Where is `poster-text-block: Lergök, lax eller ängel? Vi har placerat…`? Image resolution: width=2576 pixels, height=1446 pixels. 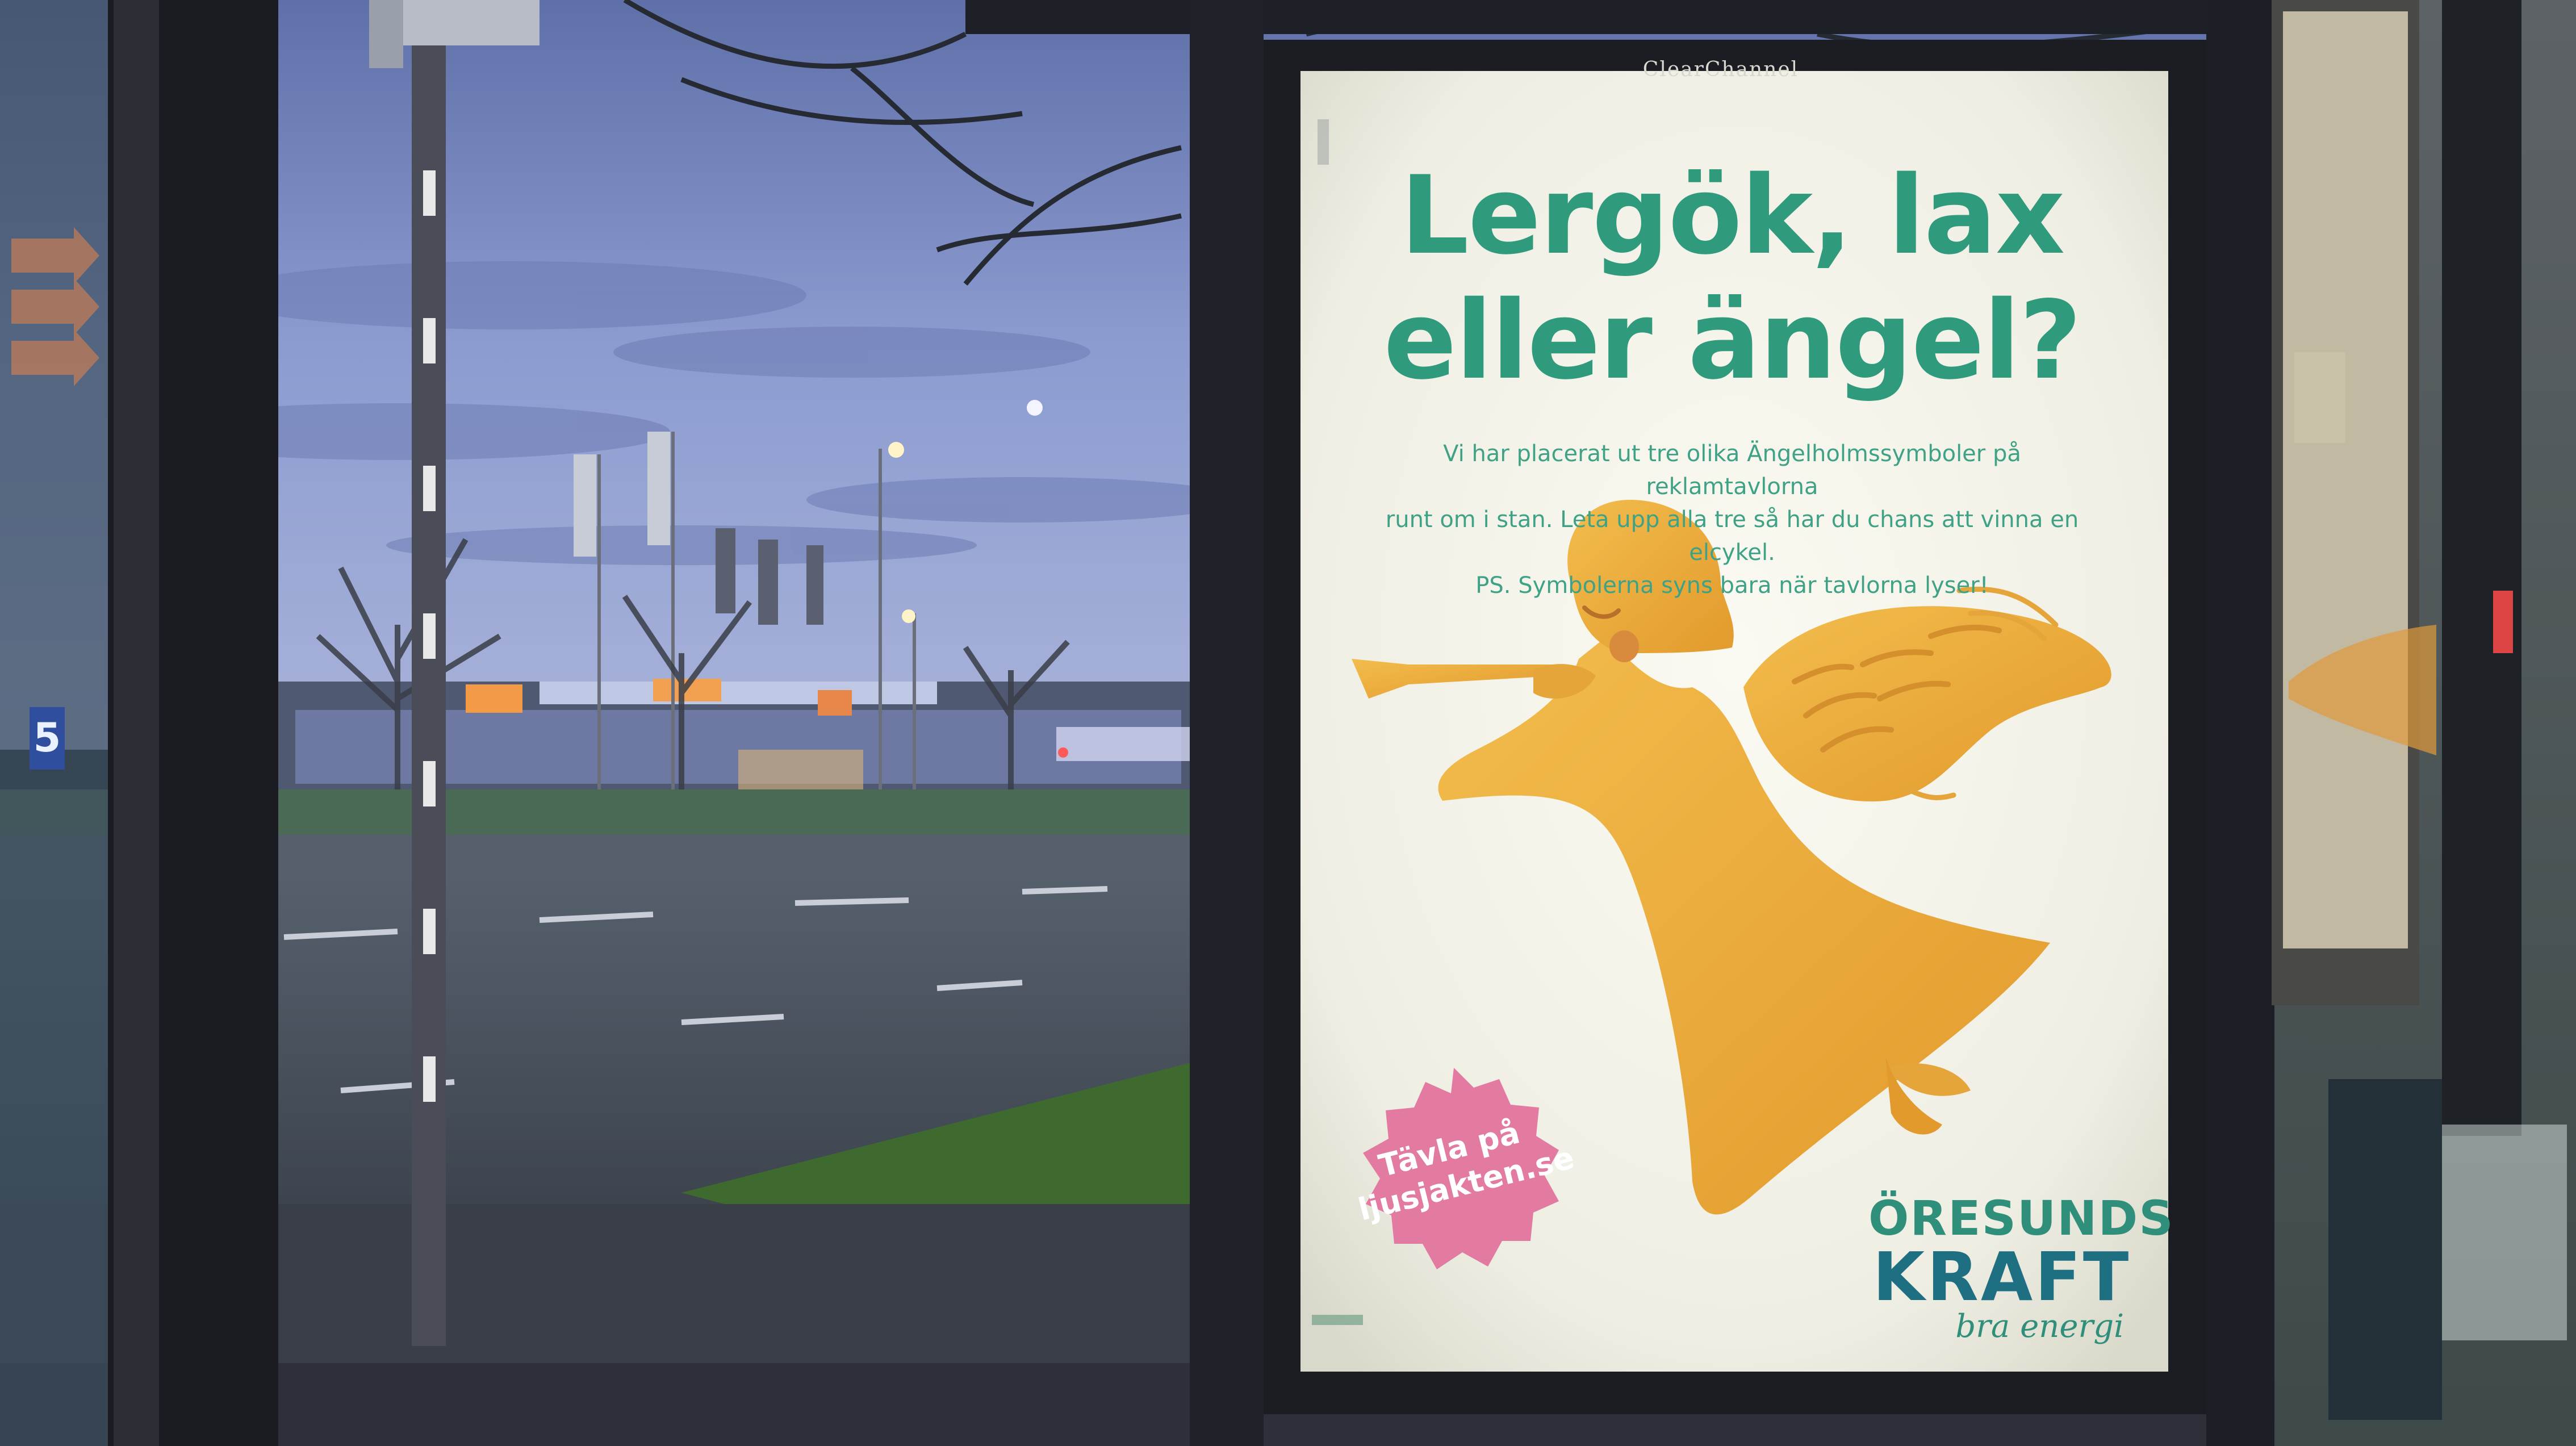 poster-text-block: Lergök, lax eller ängel? Vi har placerat… is located at coordinates (1732, 377).